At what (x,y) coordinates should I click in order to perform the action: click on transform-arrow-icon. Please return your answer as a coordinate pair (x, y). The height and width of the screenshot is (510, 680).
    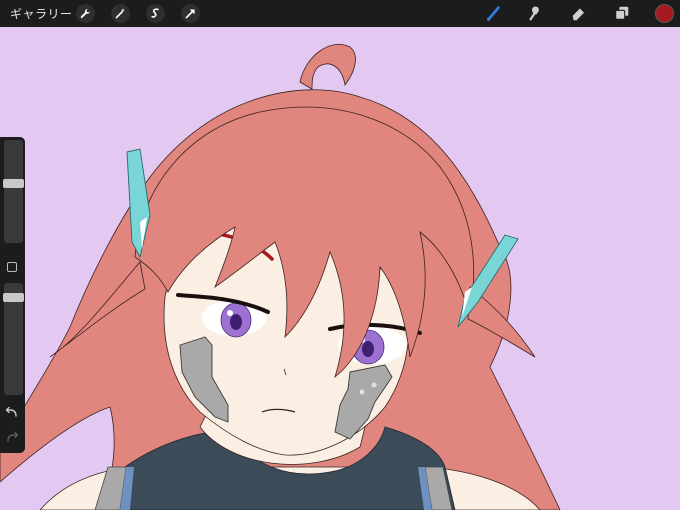
    Looking at the image, I should click on (190, 14).